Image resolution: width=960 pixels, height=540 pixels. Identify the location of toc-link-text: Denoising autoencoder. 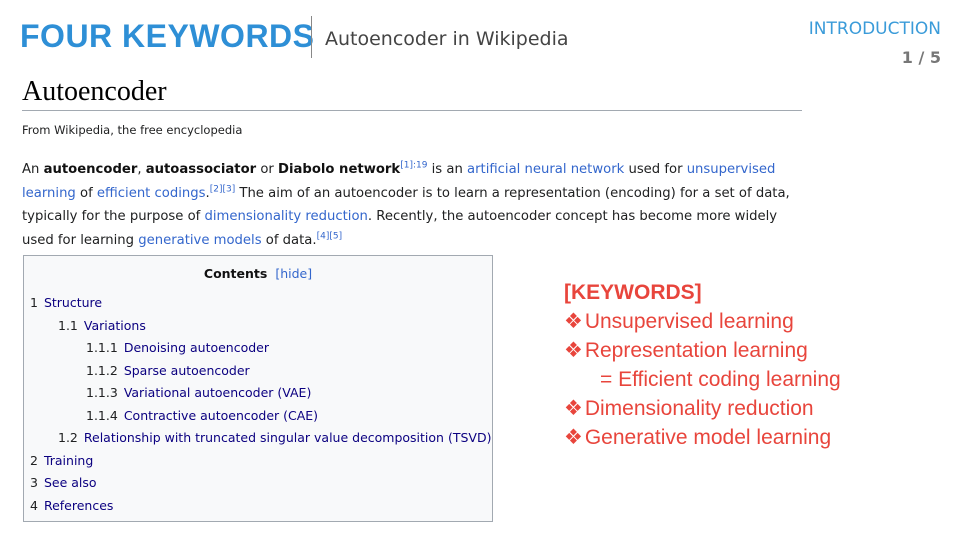
(196, 347).